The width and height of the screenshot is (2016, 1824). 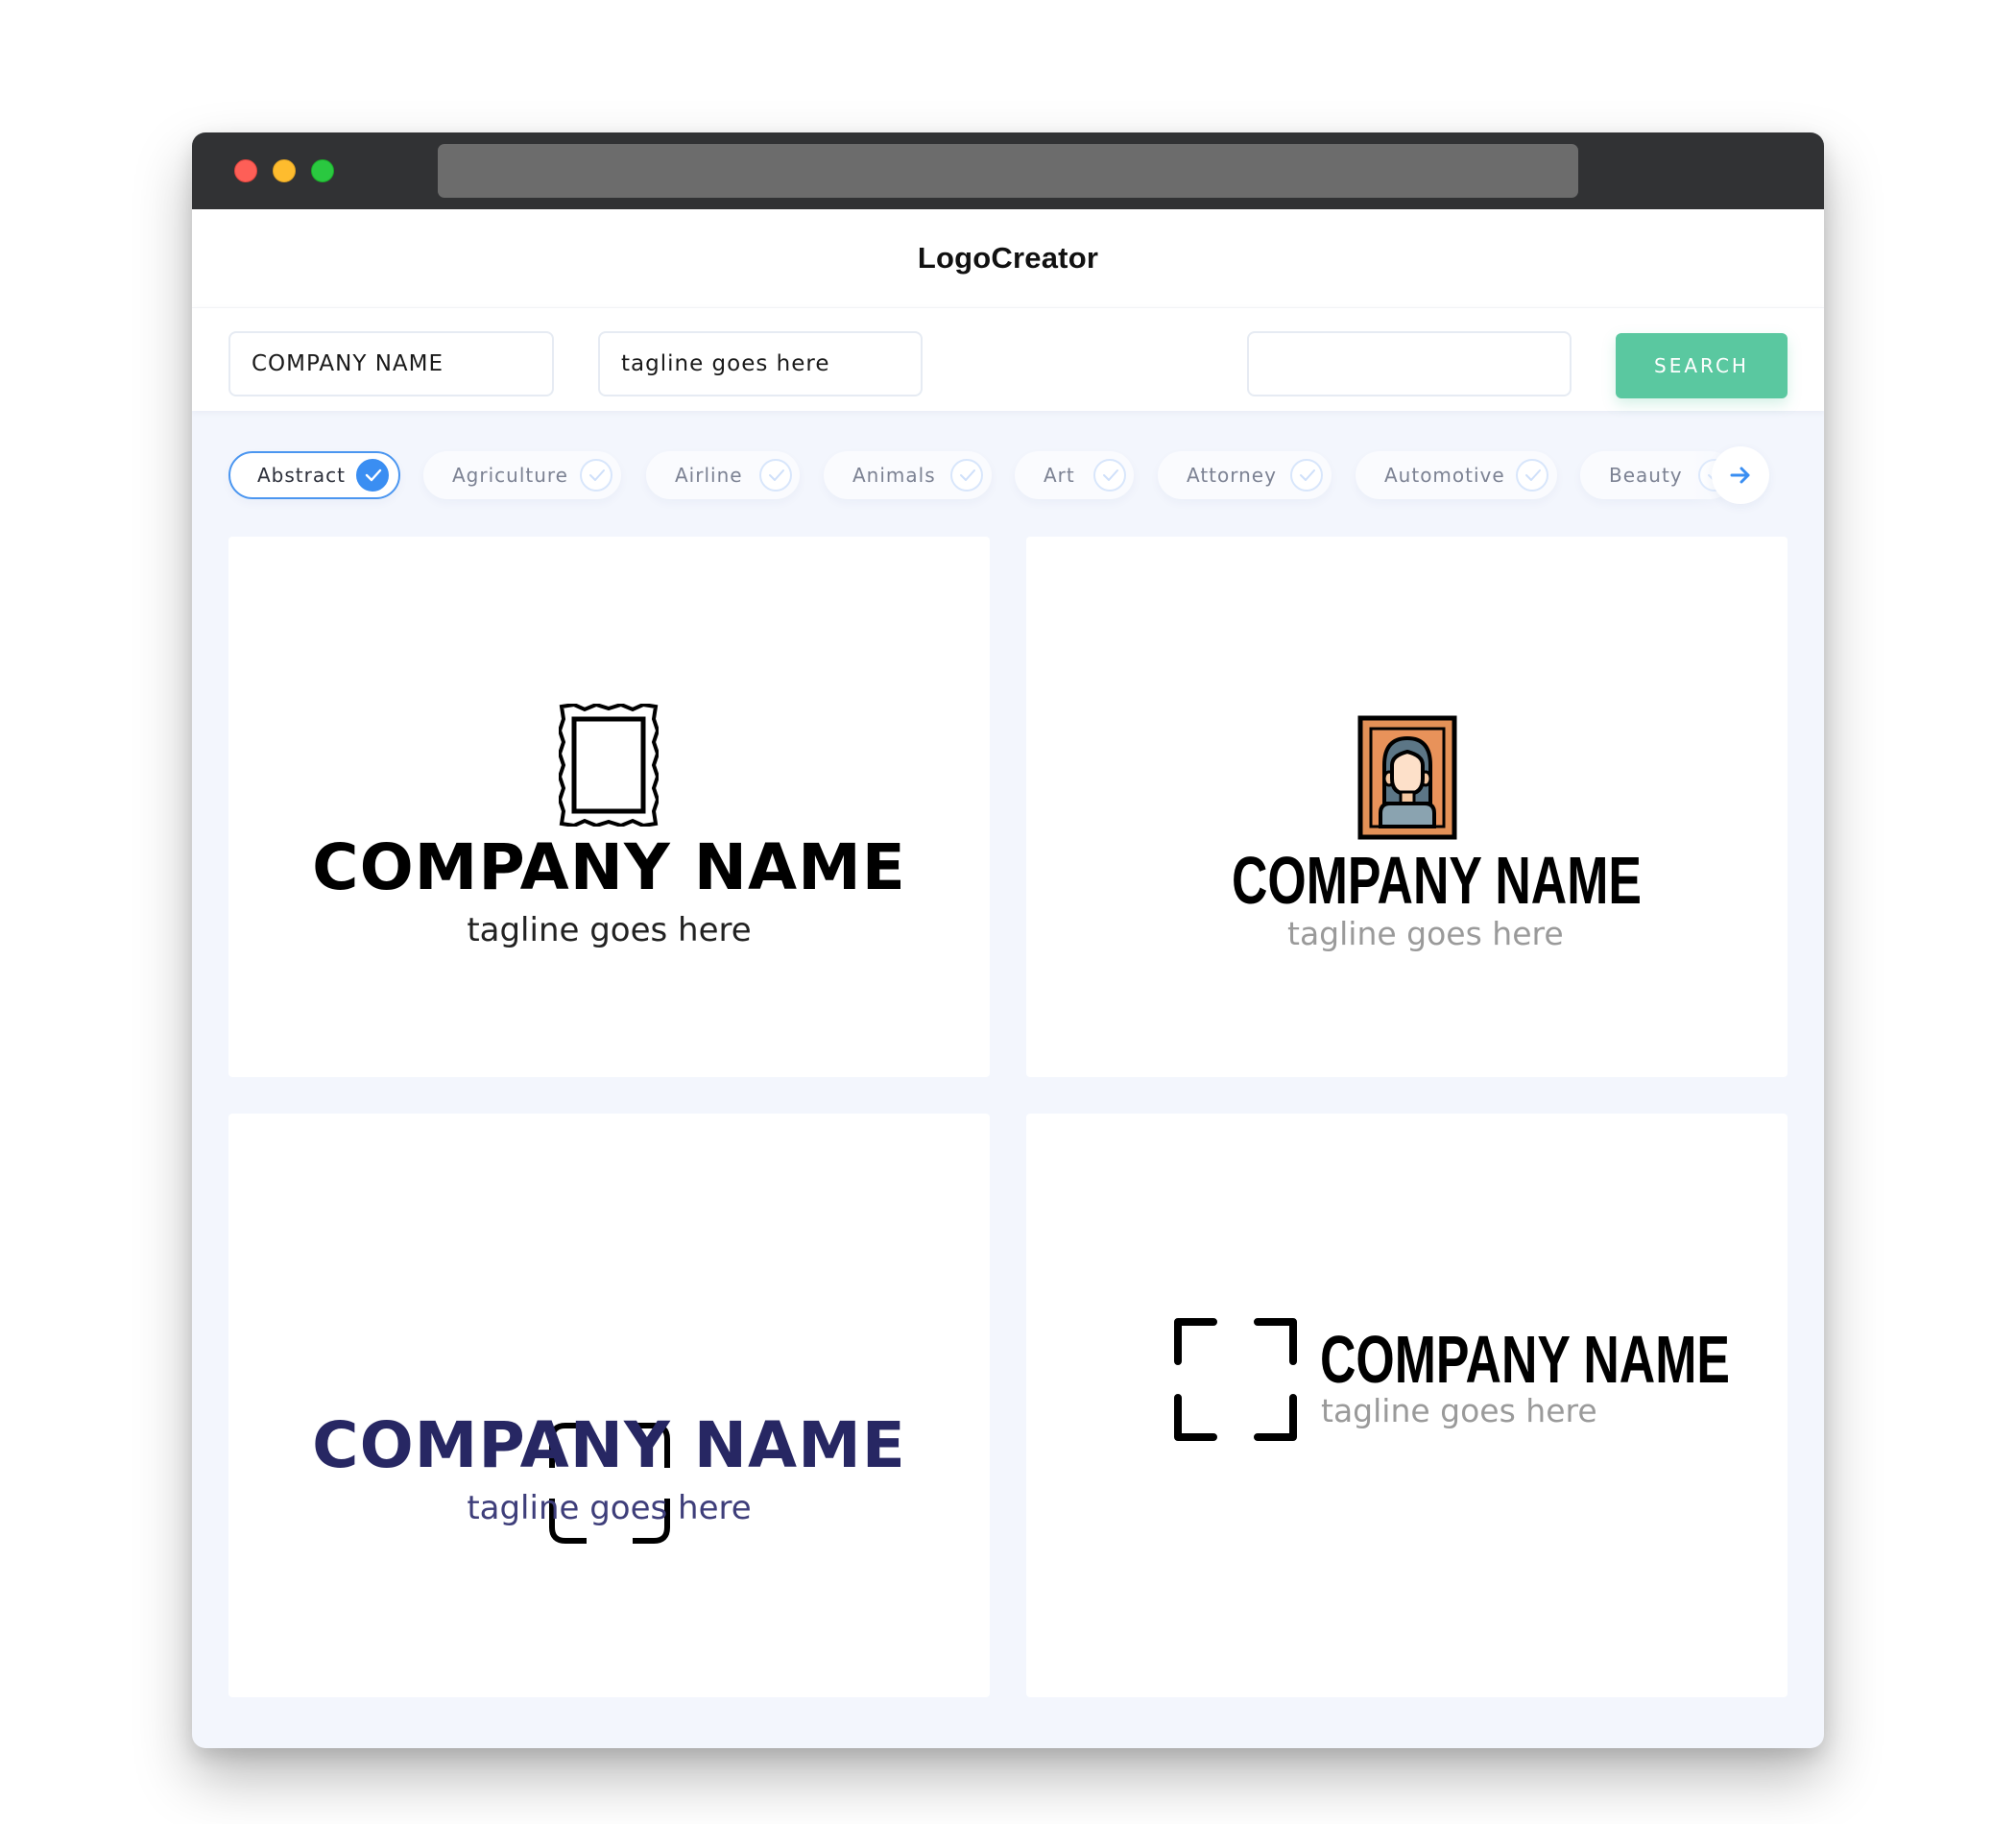 What do you see at coordinates (510, 476) in the screenshot?
I see `category-chip-label: Agriculture` at bounding box center [510, 476].